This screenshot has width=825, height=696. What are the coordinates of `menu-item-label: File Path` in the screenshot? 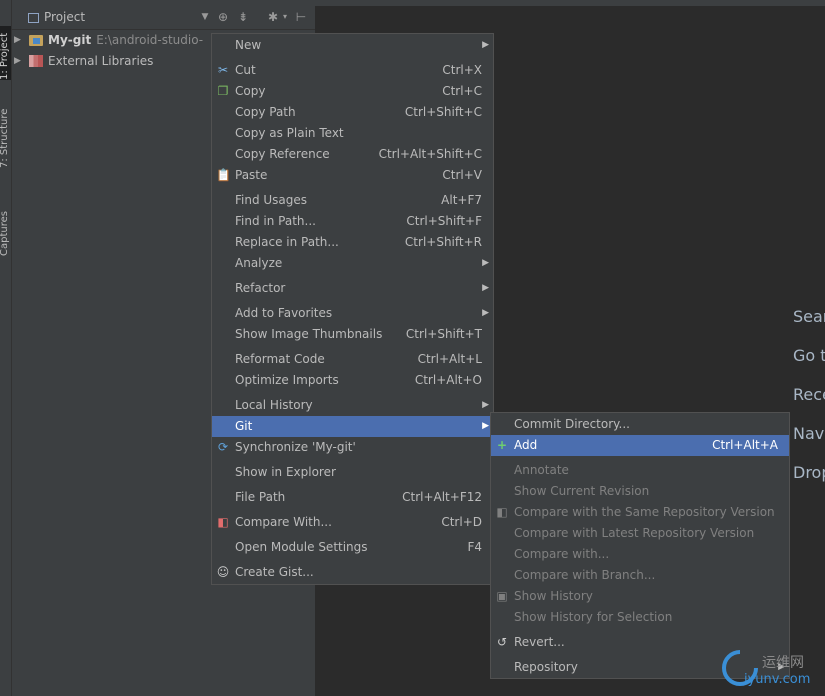 It's located at (260, 497).